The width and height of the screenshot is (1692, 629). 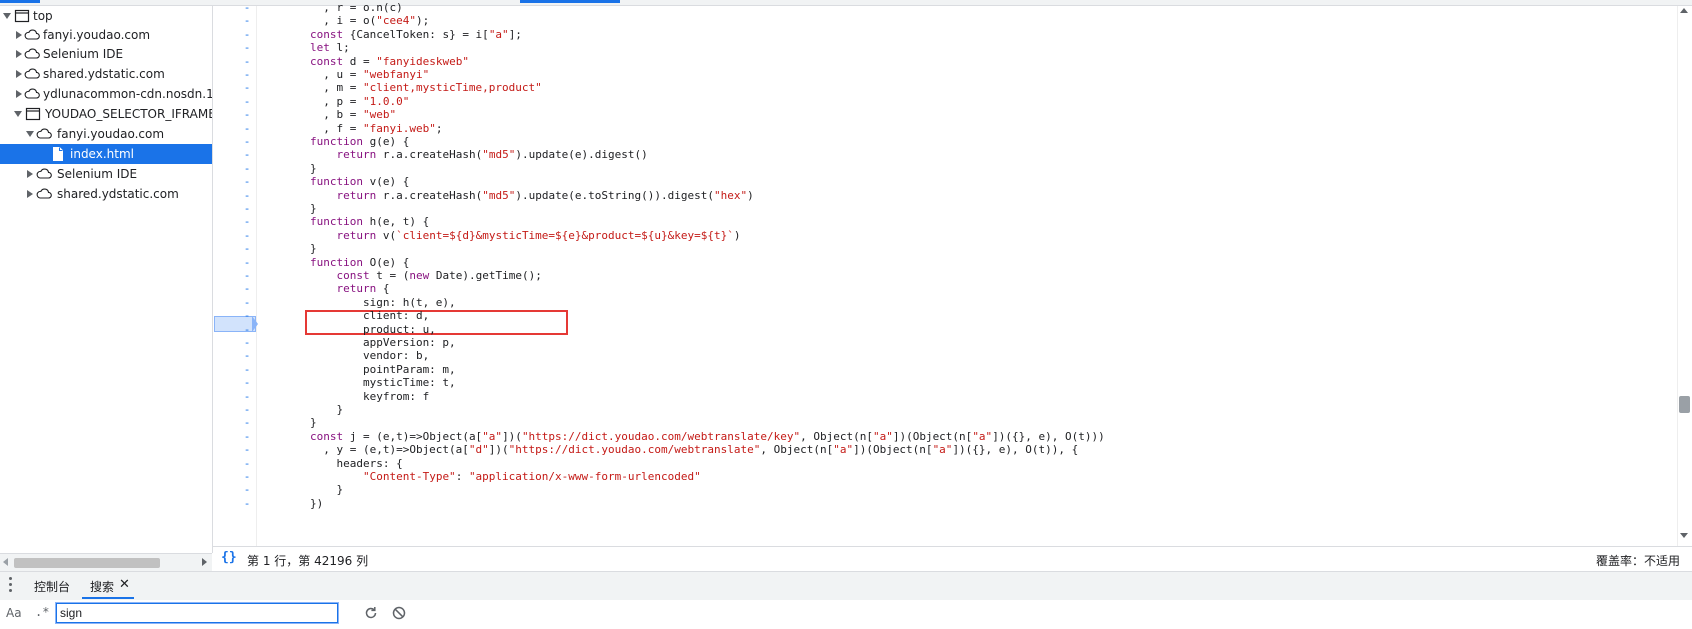 I want to click on code-line: mysticTime: t,, so click(x=356, y=383).